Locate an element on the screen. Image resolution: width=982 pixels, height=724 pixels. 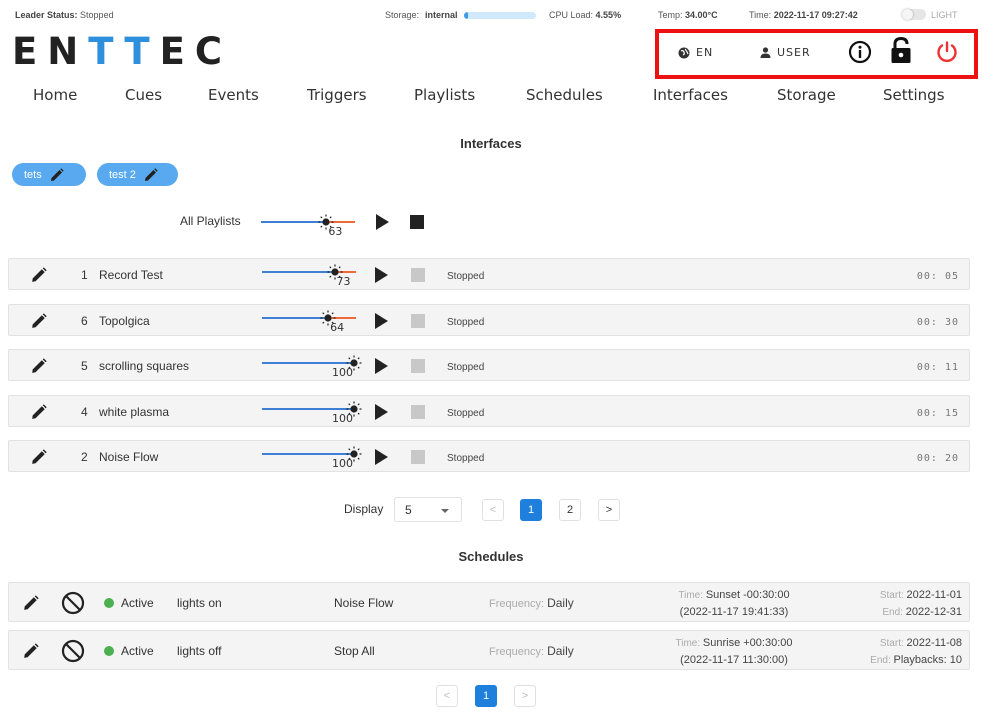
schedule-frequency: Frequency: Daily is located at coordinates (531, 651).